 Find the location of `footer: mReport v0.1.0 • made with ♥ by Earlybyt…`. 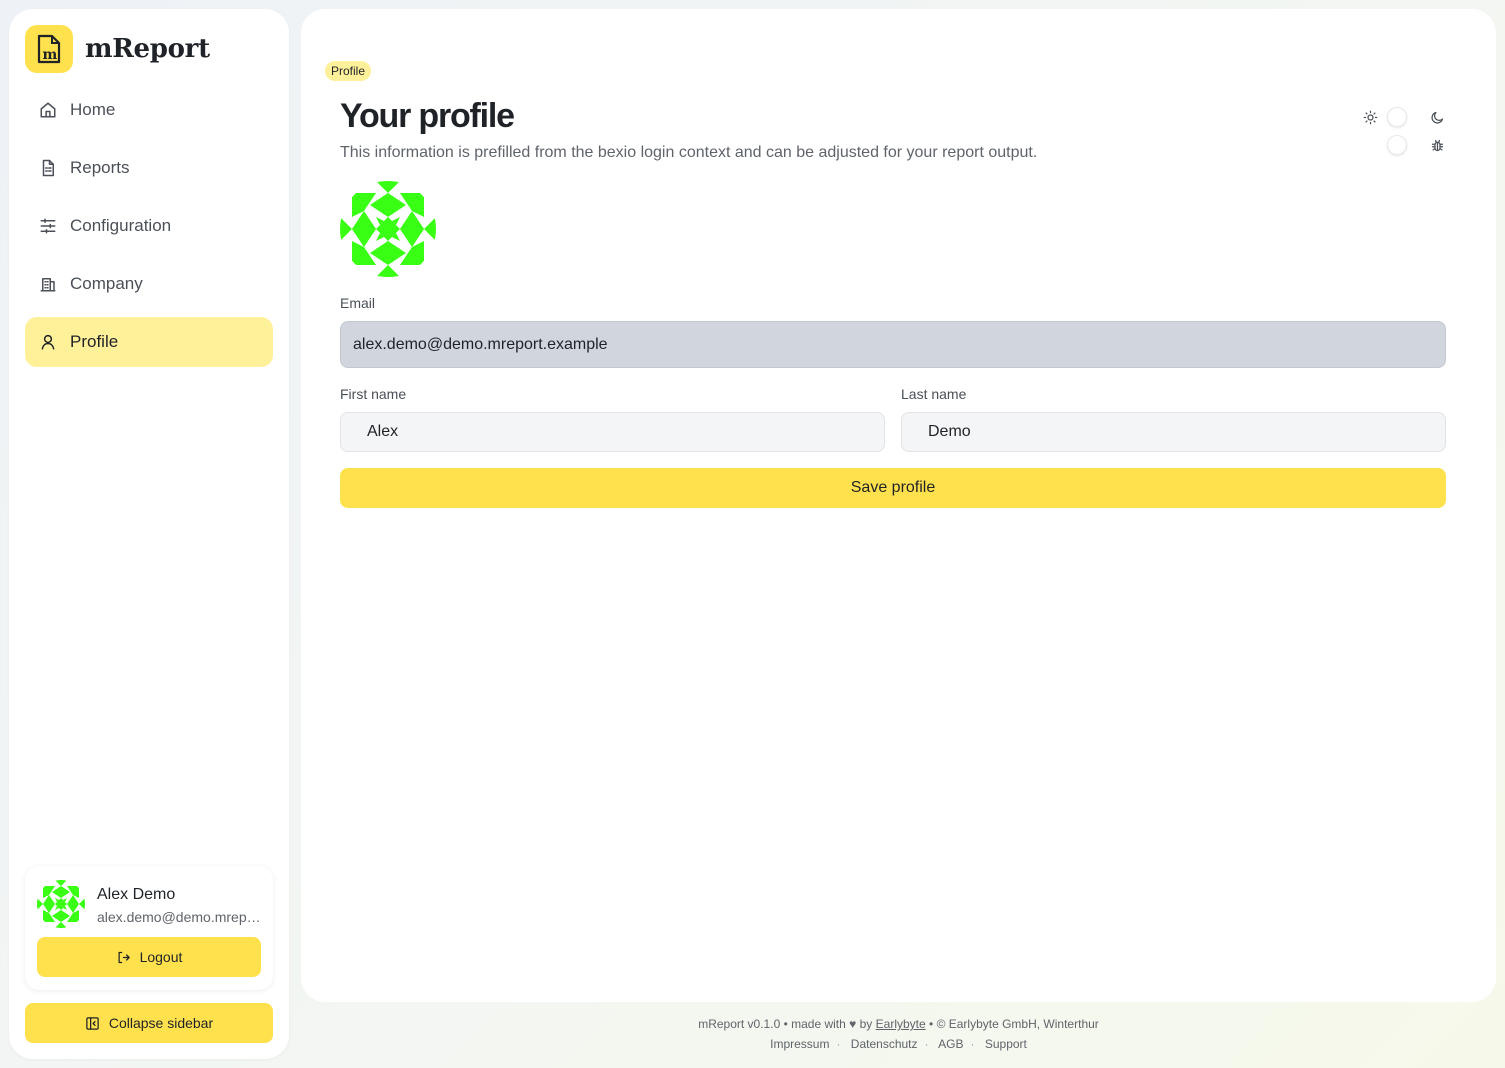

footer: mReport v0.1.0 • made with ♥ by Earlybyt… is located at coordinates (898, 1034).